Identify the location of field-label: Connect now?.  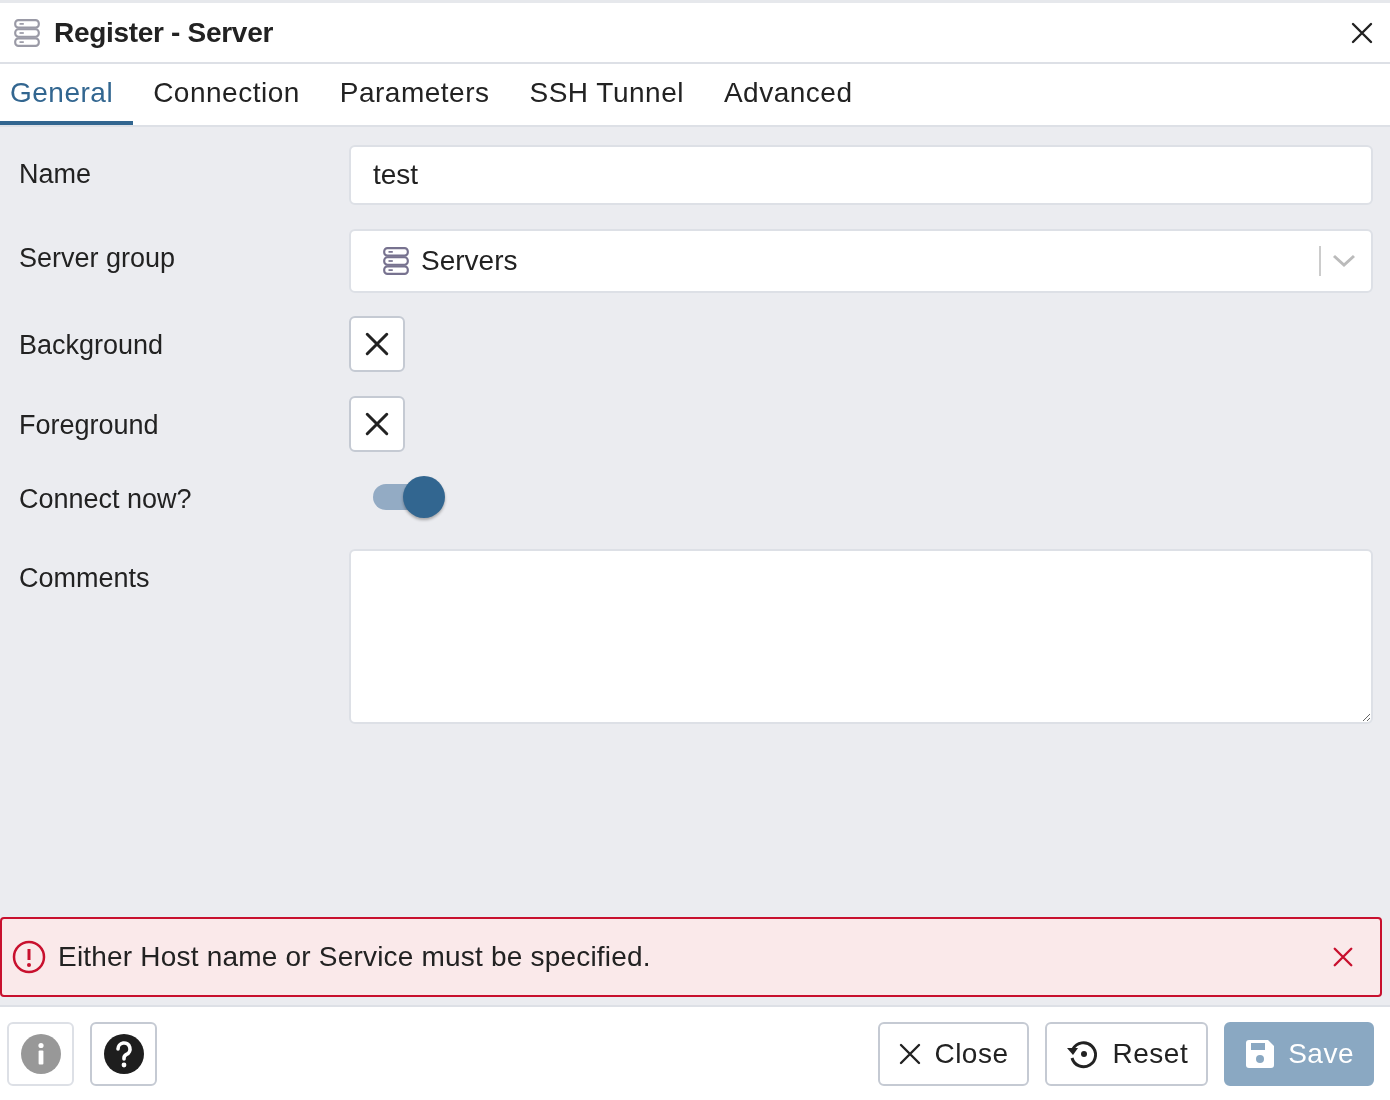
(105, 499).